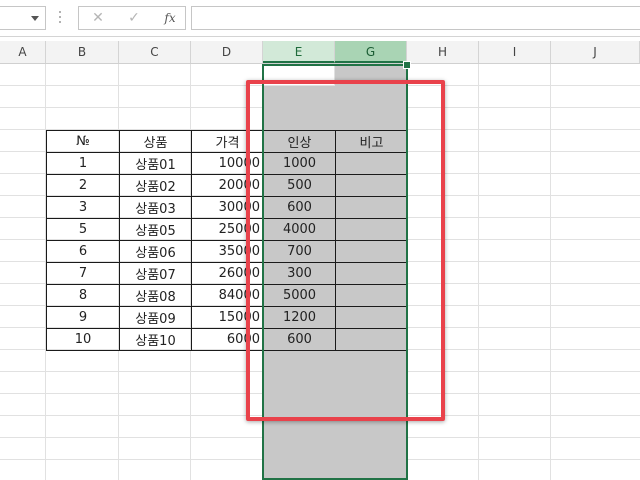  I want to click on header-price: 가격, so click(227, 141).